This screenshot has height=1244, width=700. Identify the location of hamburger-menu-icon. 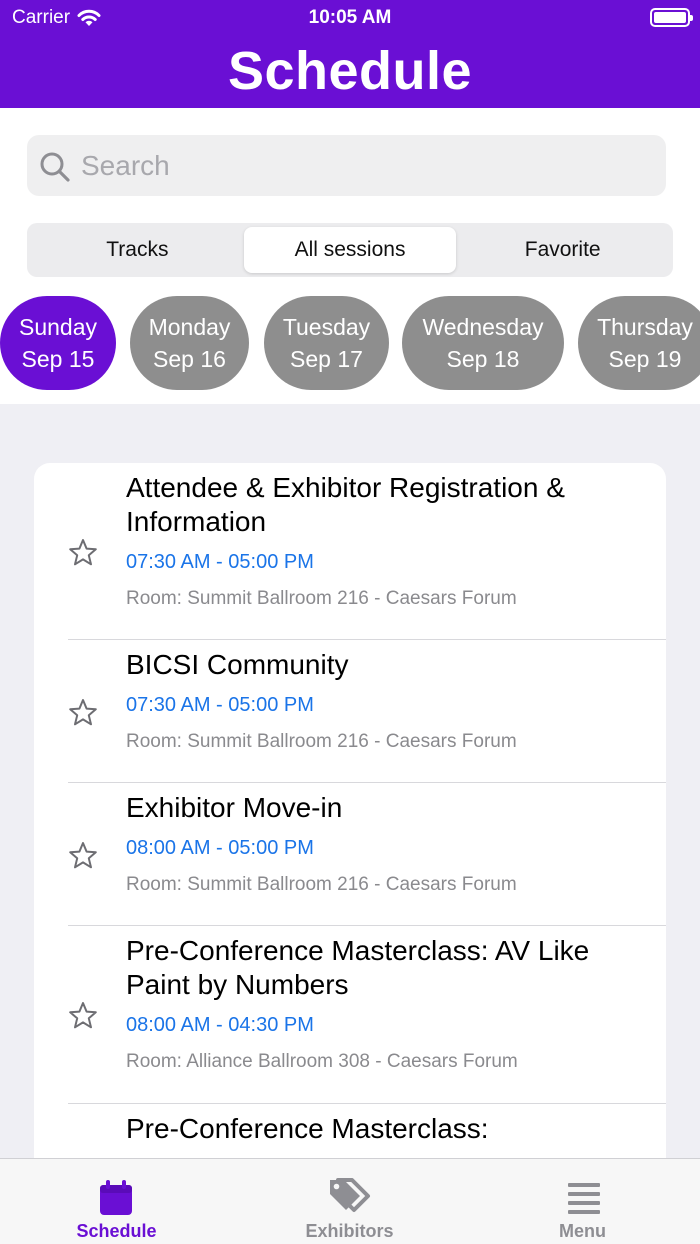
(584, 1198).